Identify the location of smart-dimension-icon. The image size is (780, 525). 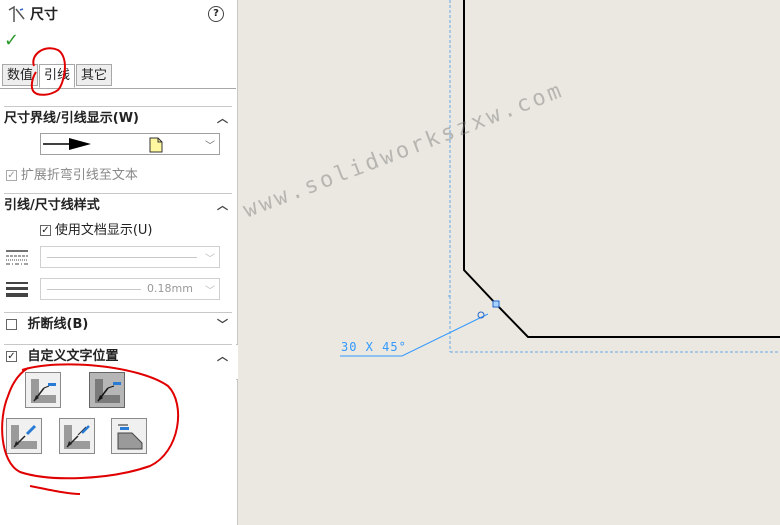
(16, 14).